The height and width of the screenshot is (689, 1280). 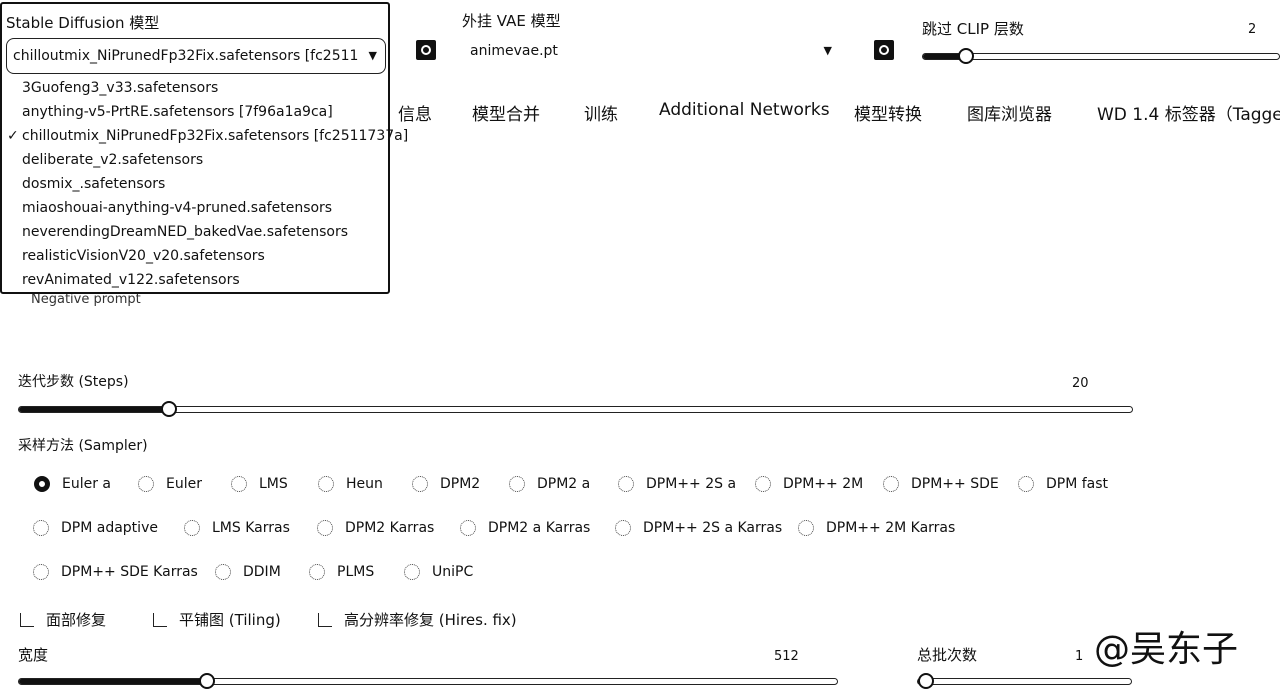 What do you see at coordinates (341, 572) in the screenshot?
I see `sampler-plms: PLMS` at bounding box center [341, 572].